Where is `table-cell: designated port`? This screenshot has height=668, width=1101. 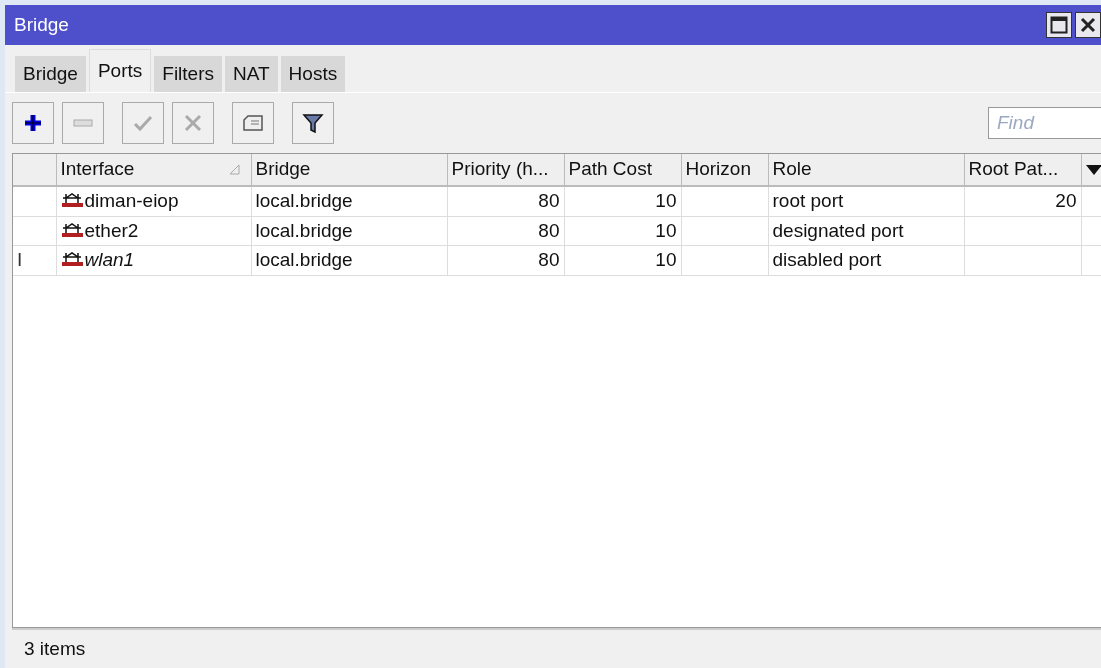 table-cell: designated port is located at coordinates (838, 230).